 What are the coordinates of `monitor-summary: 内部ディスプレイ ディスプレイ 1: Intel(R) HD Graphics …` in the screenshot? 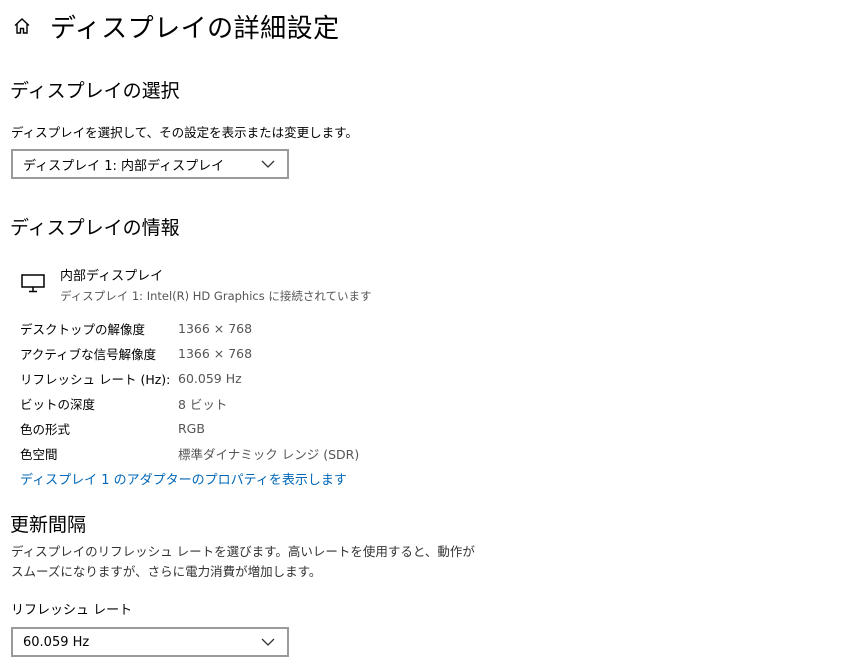 It's located at (196, 286).